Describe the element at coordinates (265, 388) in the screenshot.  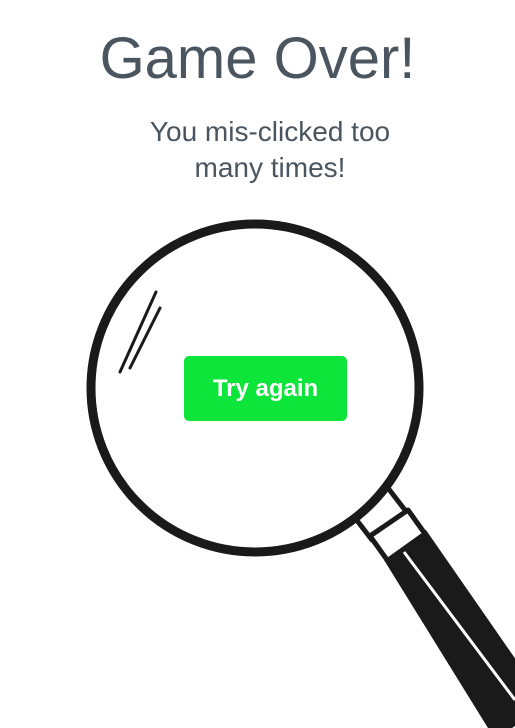
I see `try-again-button: Try again` at that location.